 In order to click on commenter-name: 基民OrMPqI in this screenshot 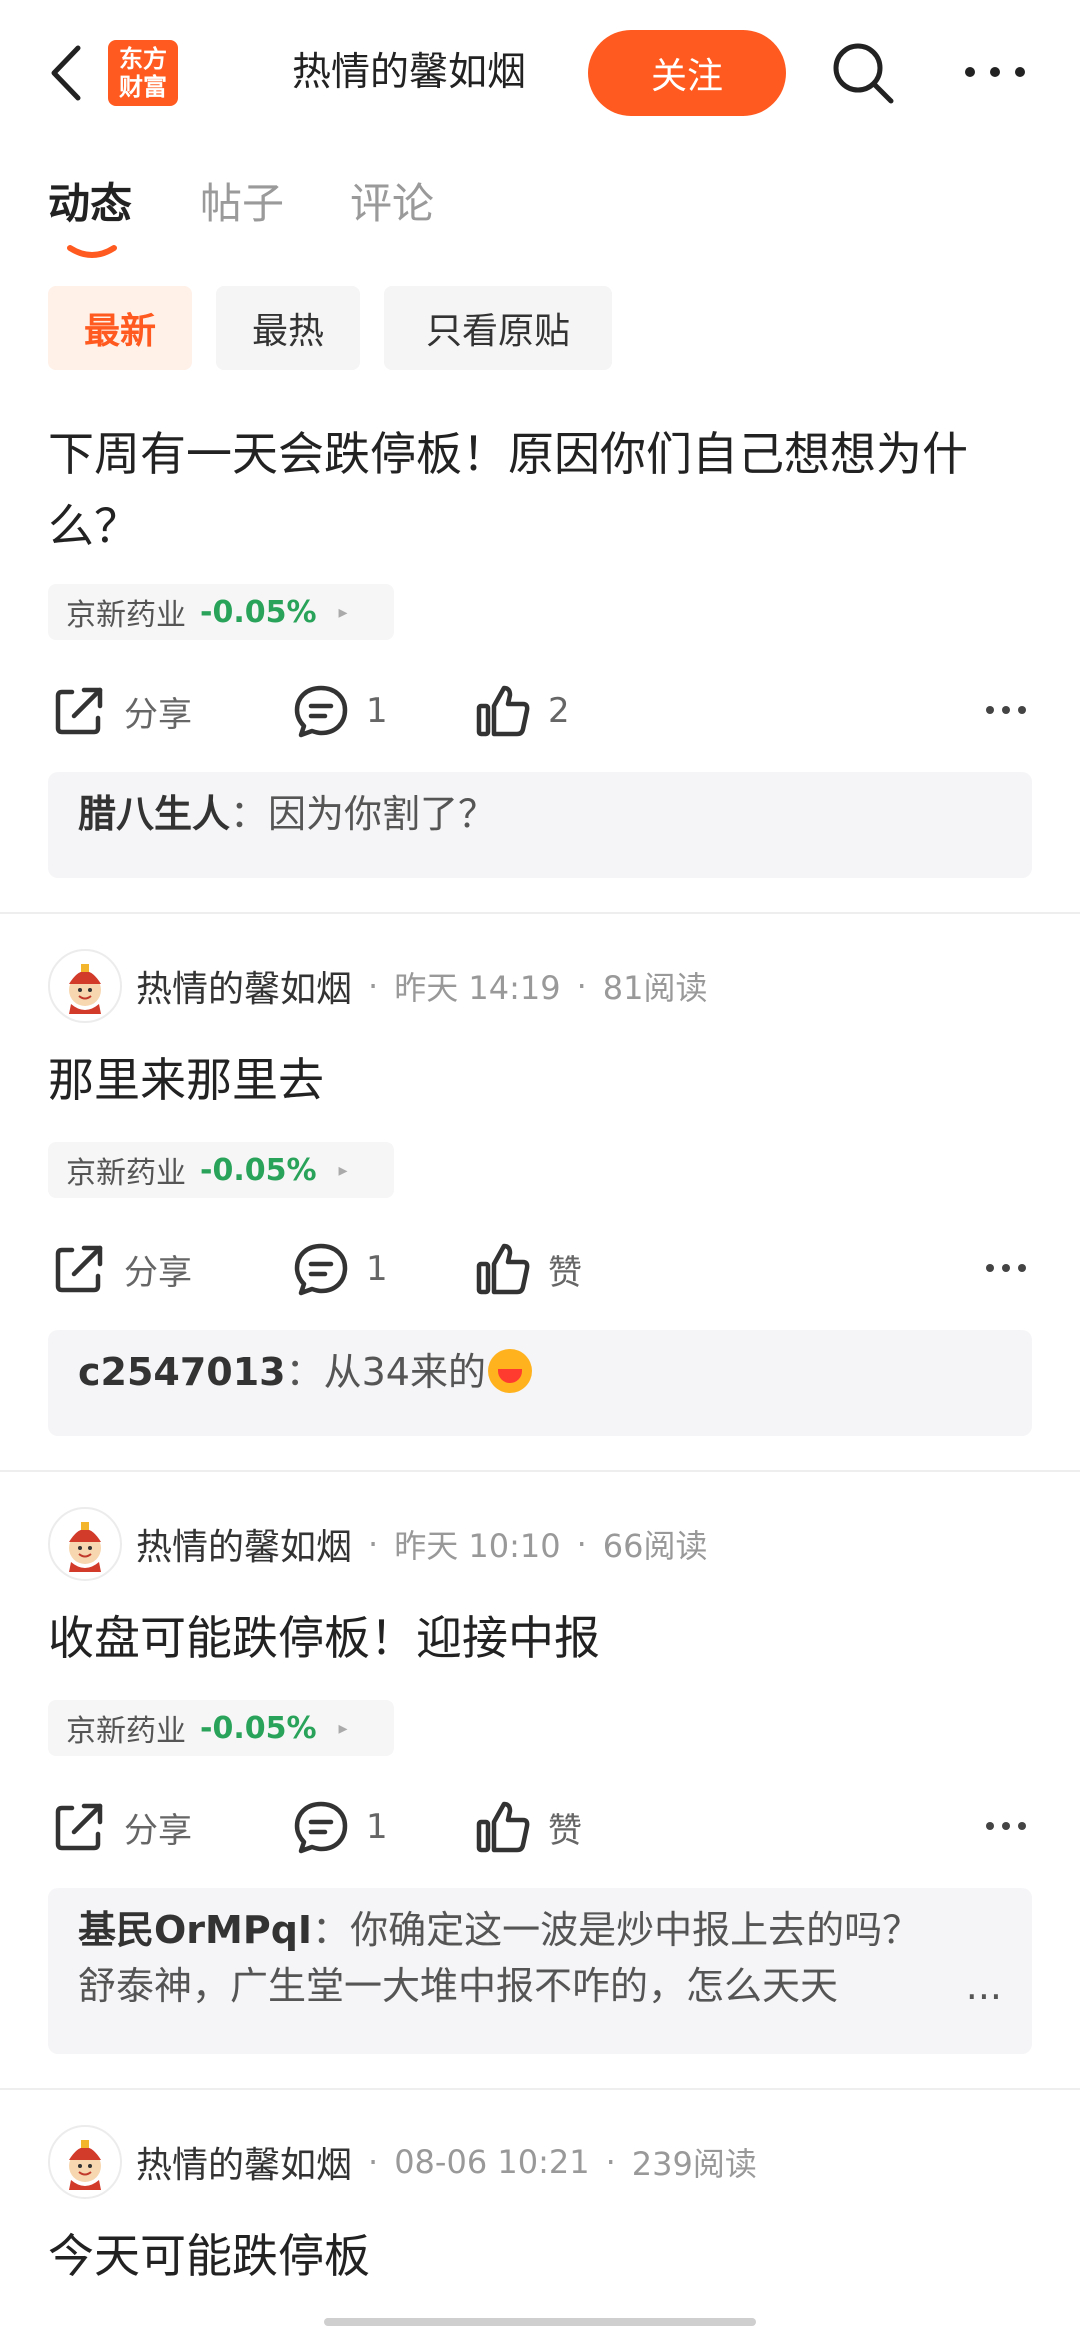, I will do `click(195, 1930)`.